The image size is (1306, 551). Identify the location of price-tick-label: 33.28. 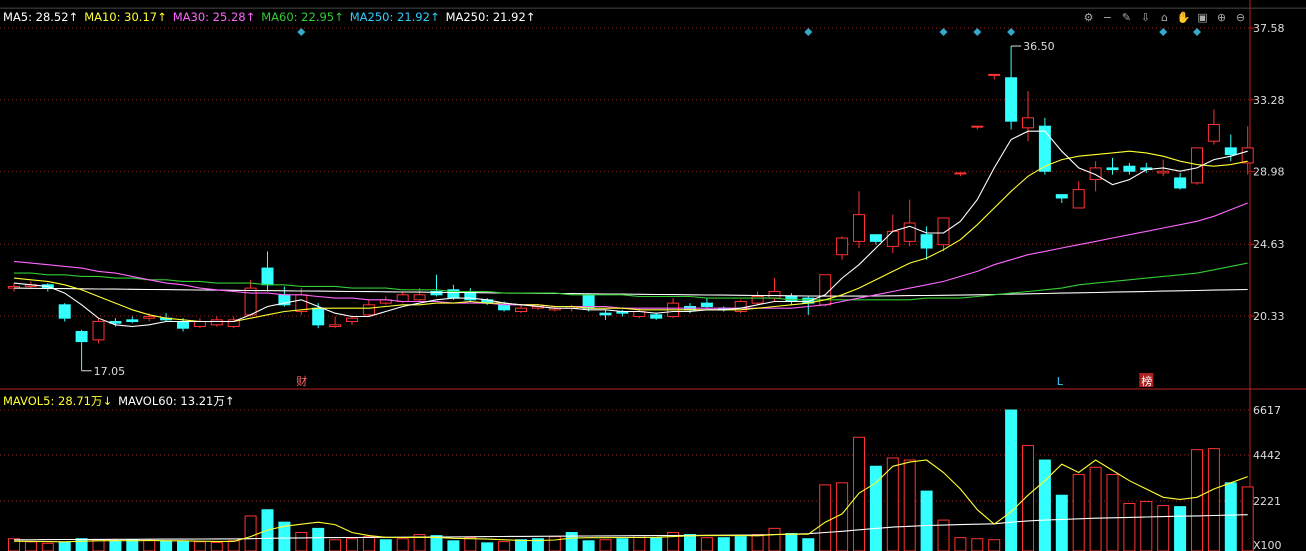
(1269, 100).